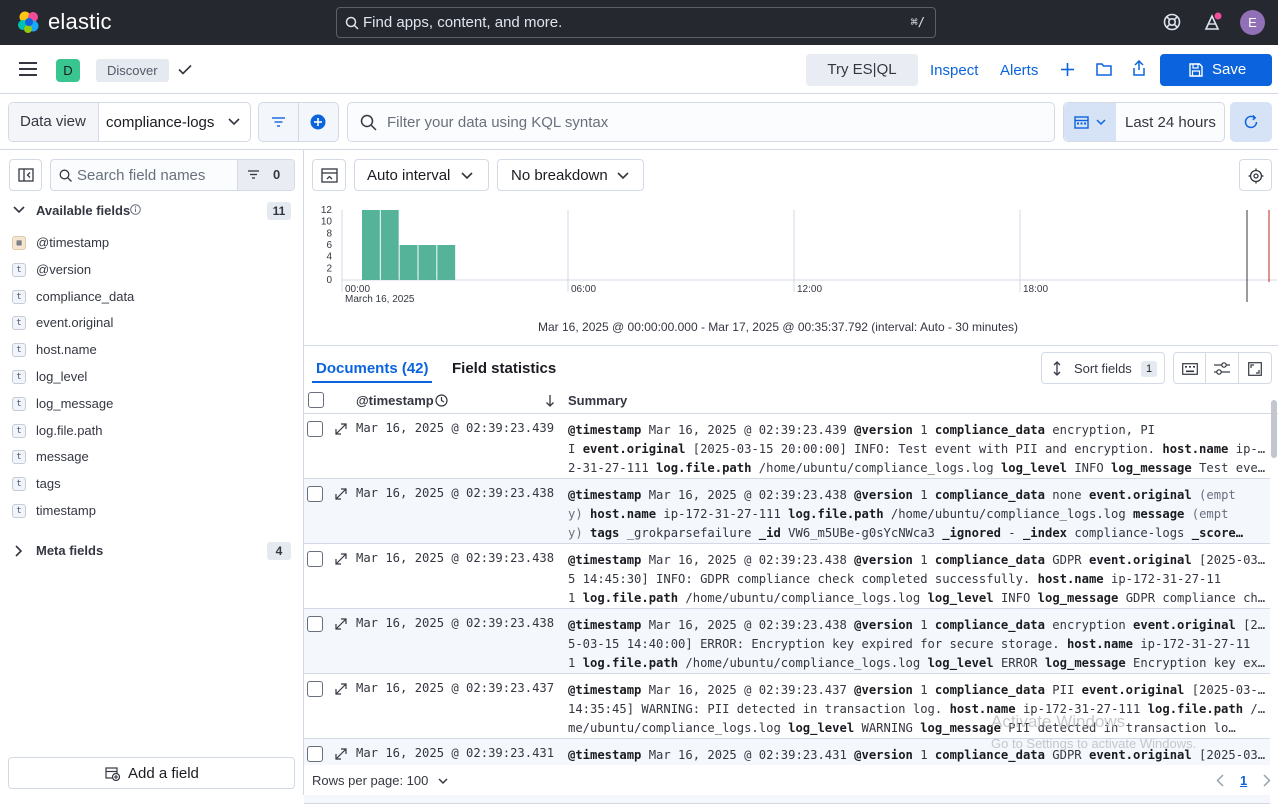 The height and width of the screenshot is (804, 1278). What do you see at coordinates (129, 122) in the screenshot?
I see `data-view-picker: Data view compliance-logs` at bounding box center [129, 122].